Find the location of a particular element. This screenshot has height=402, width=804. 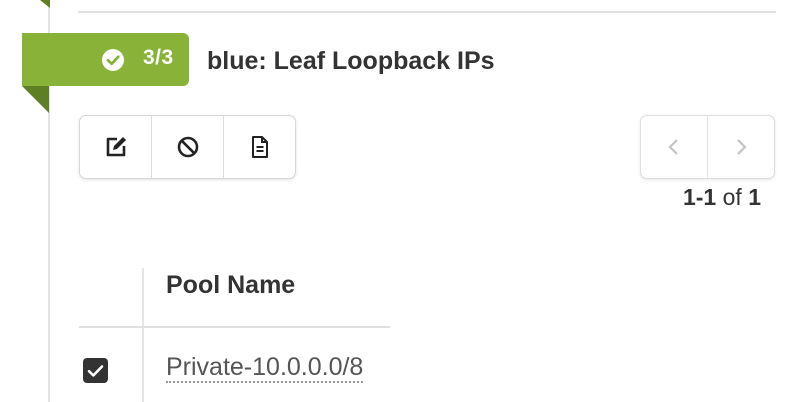

header-divider is located at coordinates (234, 327).